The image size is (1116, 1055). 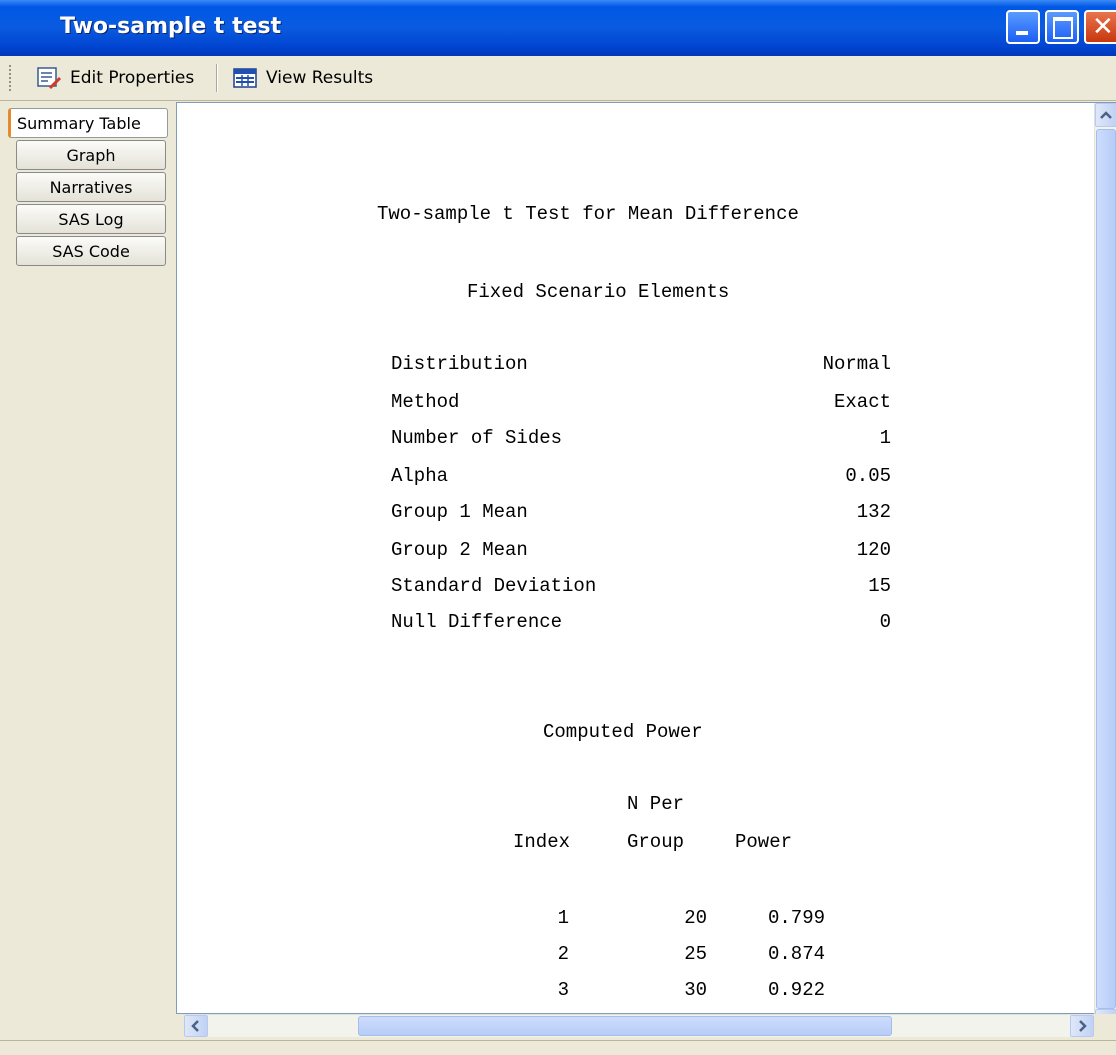 What do you see at coordinates (171, 26) in the screenshot?
I see `window-title: Two-sample t test` at bounding box center [171, 26].